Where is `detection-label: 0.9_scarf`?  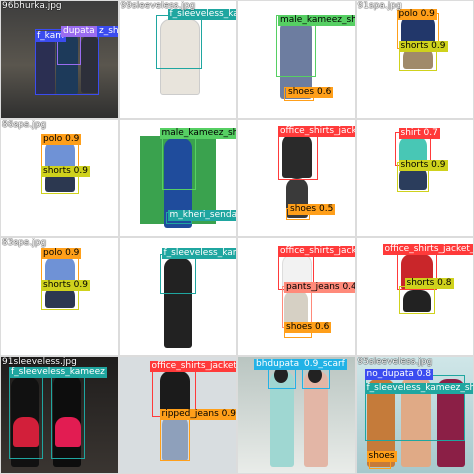
detection-label: 0.9_scarf is located at coordinates (324, 364).